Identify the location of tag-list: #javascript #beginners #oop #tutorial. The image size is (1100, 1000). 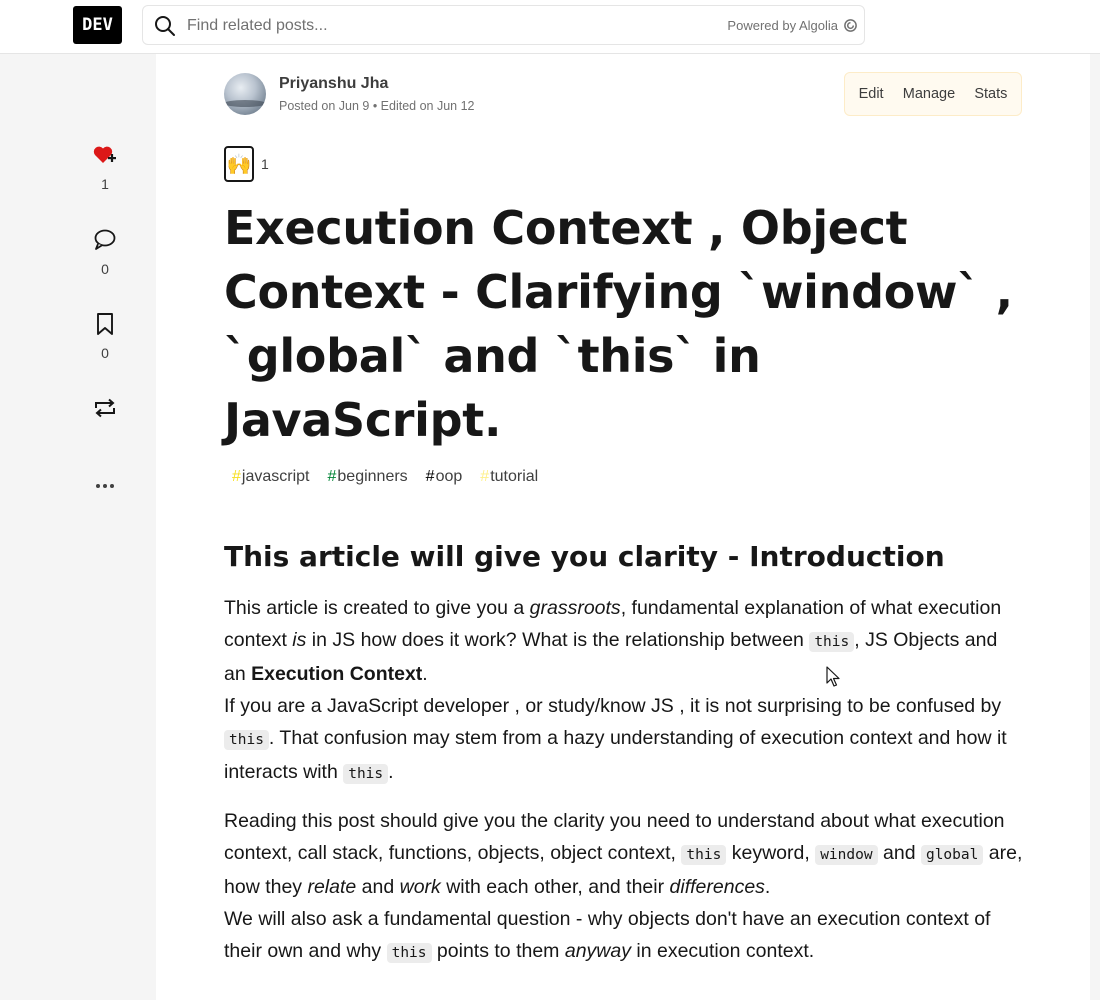
(385, 477).